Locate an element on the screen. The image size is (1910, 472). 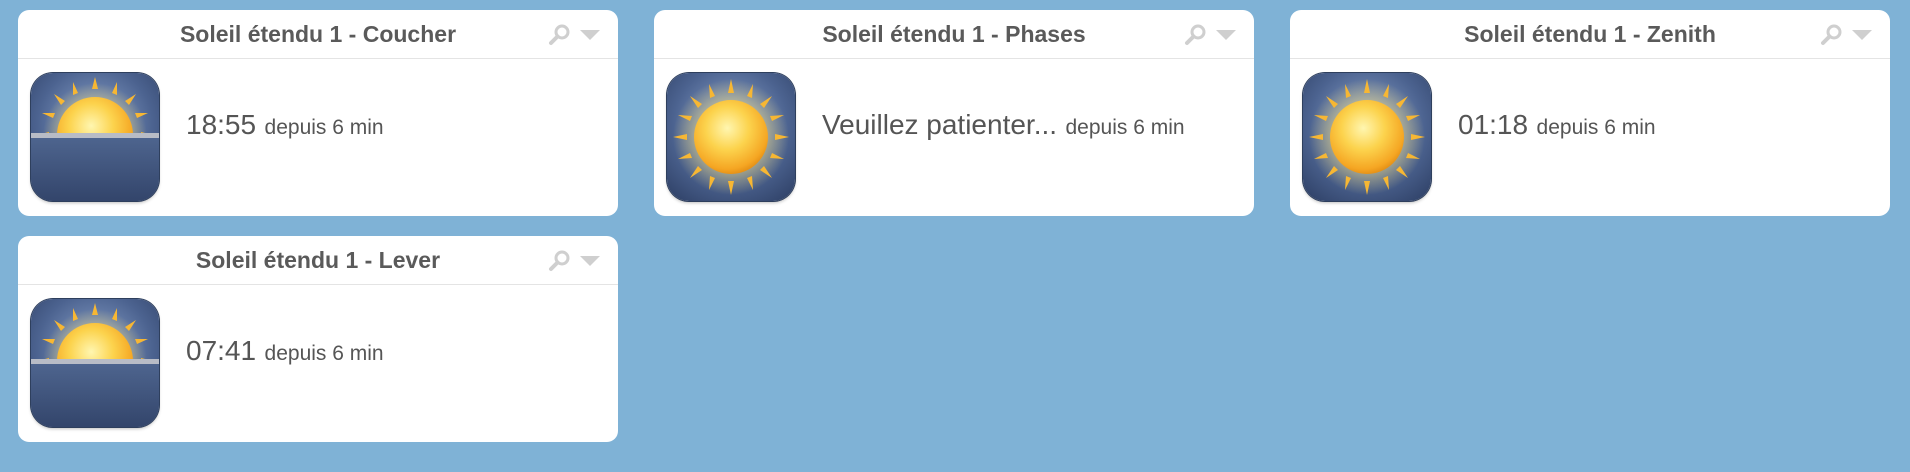
widget-title: Soleil étendu 1 - Lever is located at coordinates (318, 260).